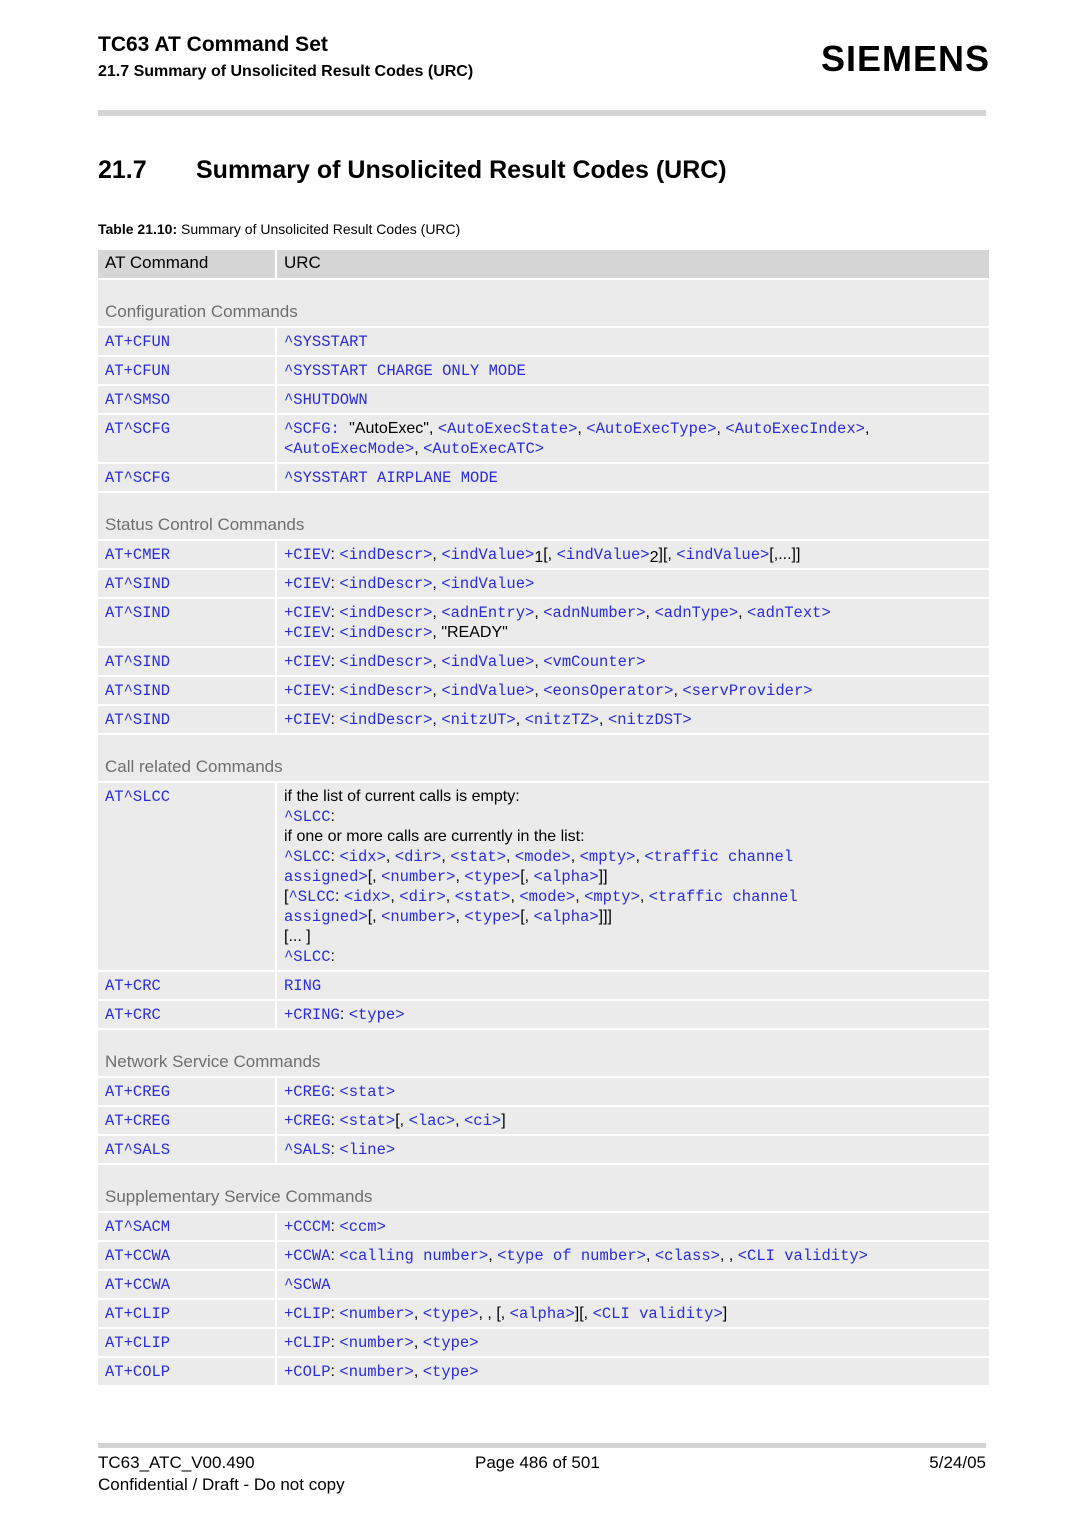 The width and height of the screenshot is (1080, 1528). What do you see at coordinates (307, 1256) in the screenshot?
I see `urc-parameter-link: +CCWA` at bounding box center [307, 1256].